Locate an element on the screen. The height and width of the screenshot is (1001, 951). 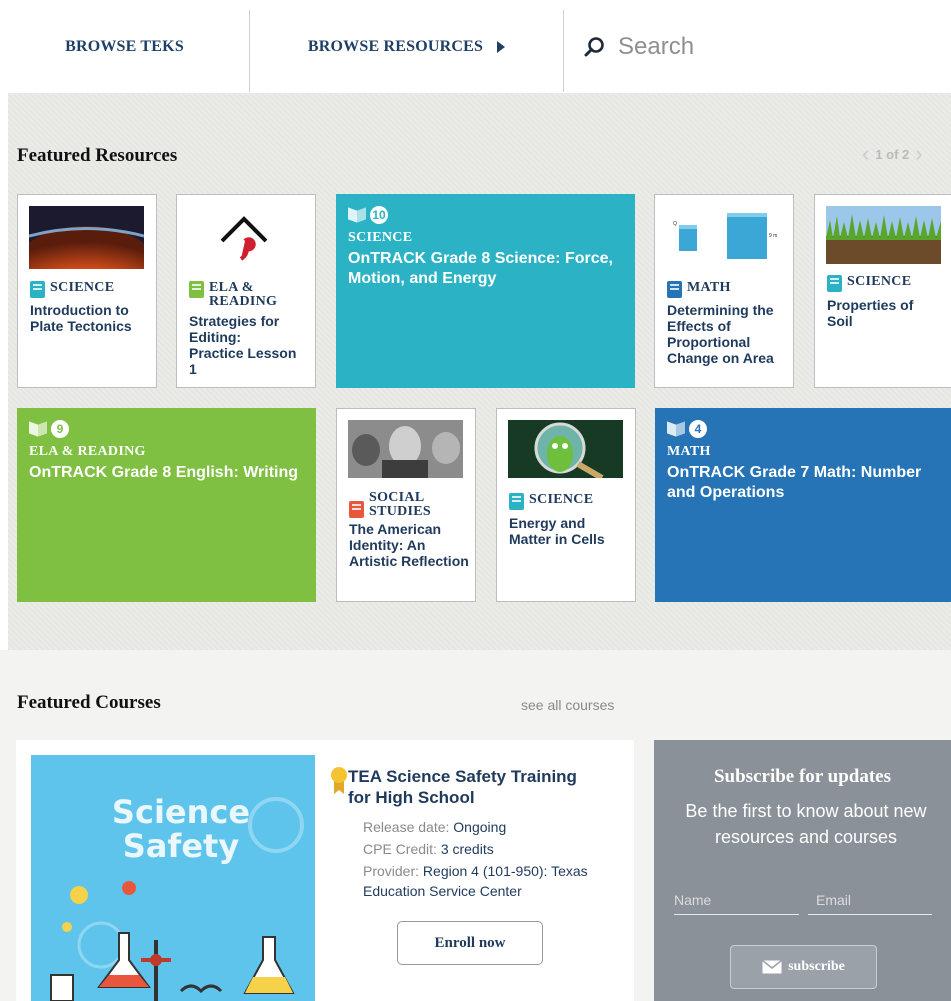
cell-magnifier-image is located at coordinates (565, 449).